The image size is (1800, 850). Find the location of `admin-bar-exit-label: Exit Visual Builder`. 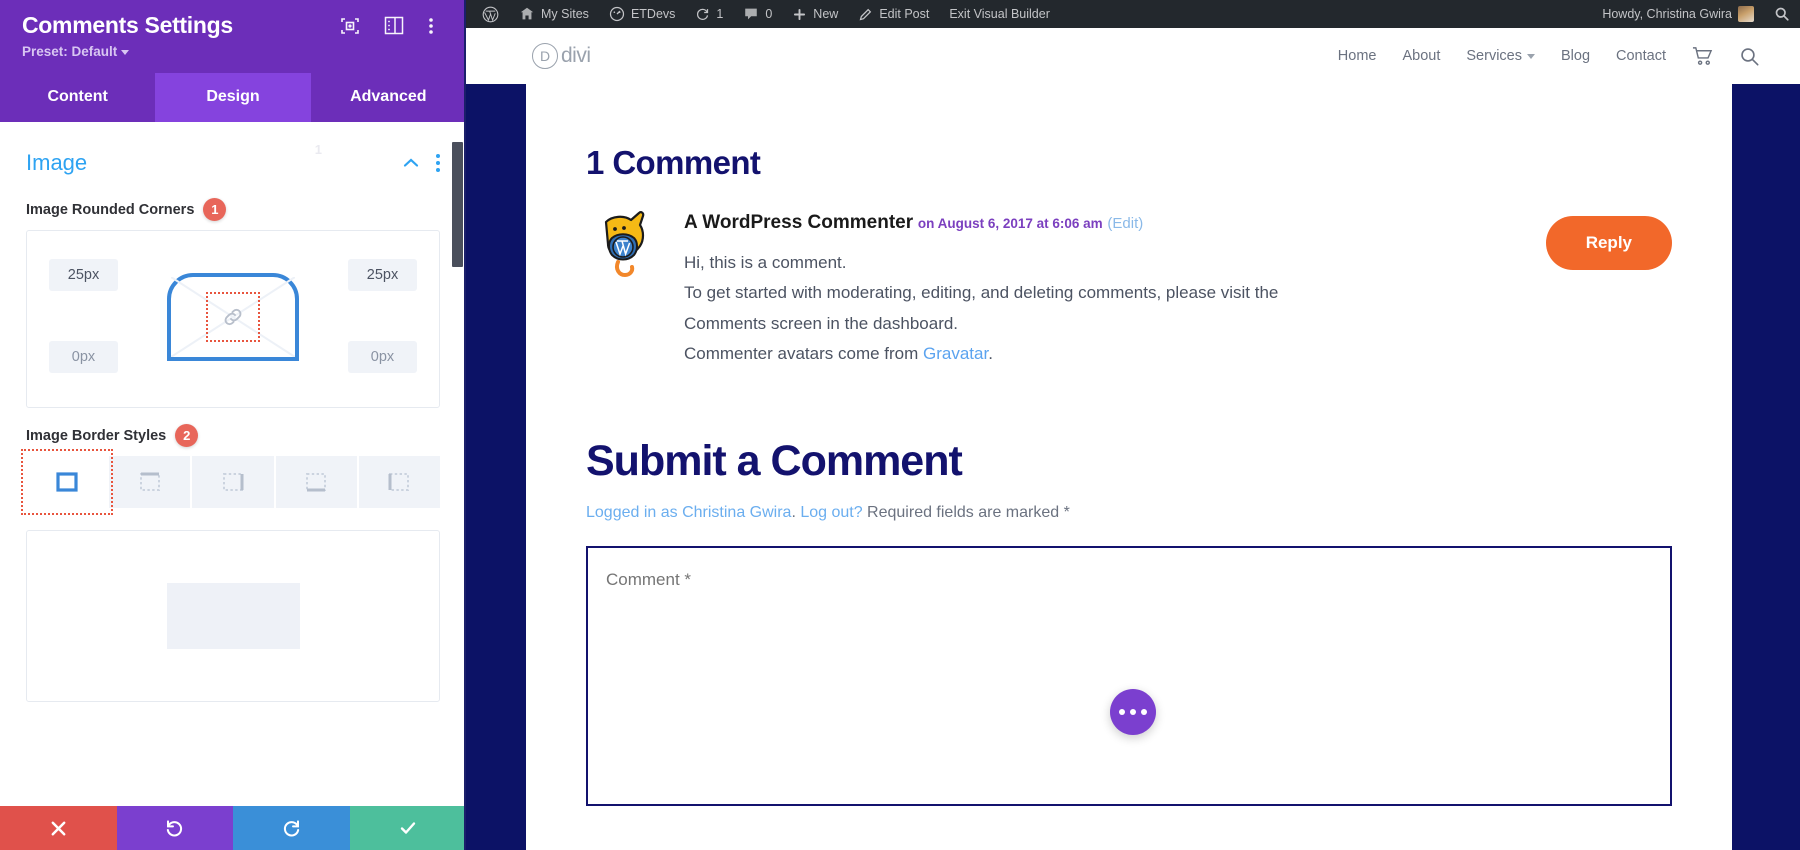

admin-bar-exit-label: Exit Visual Builder is located at coordinates (999, 14).